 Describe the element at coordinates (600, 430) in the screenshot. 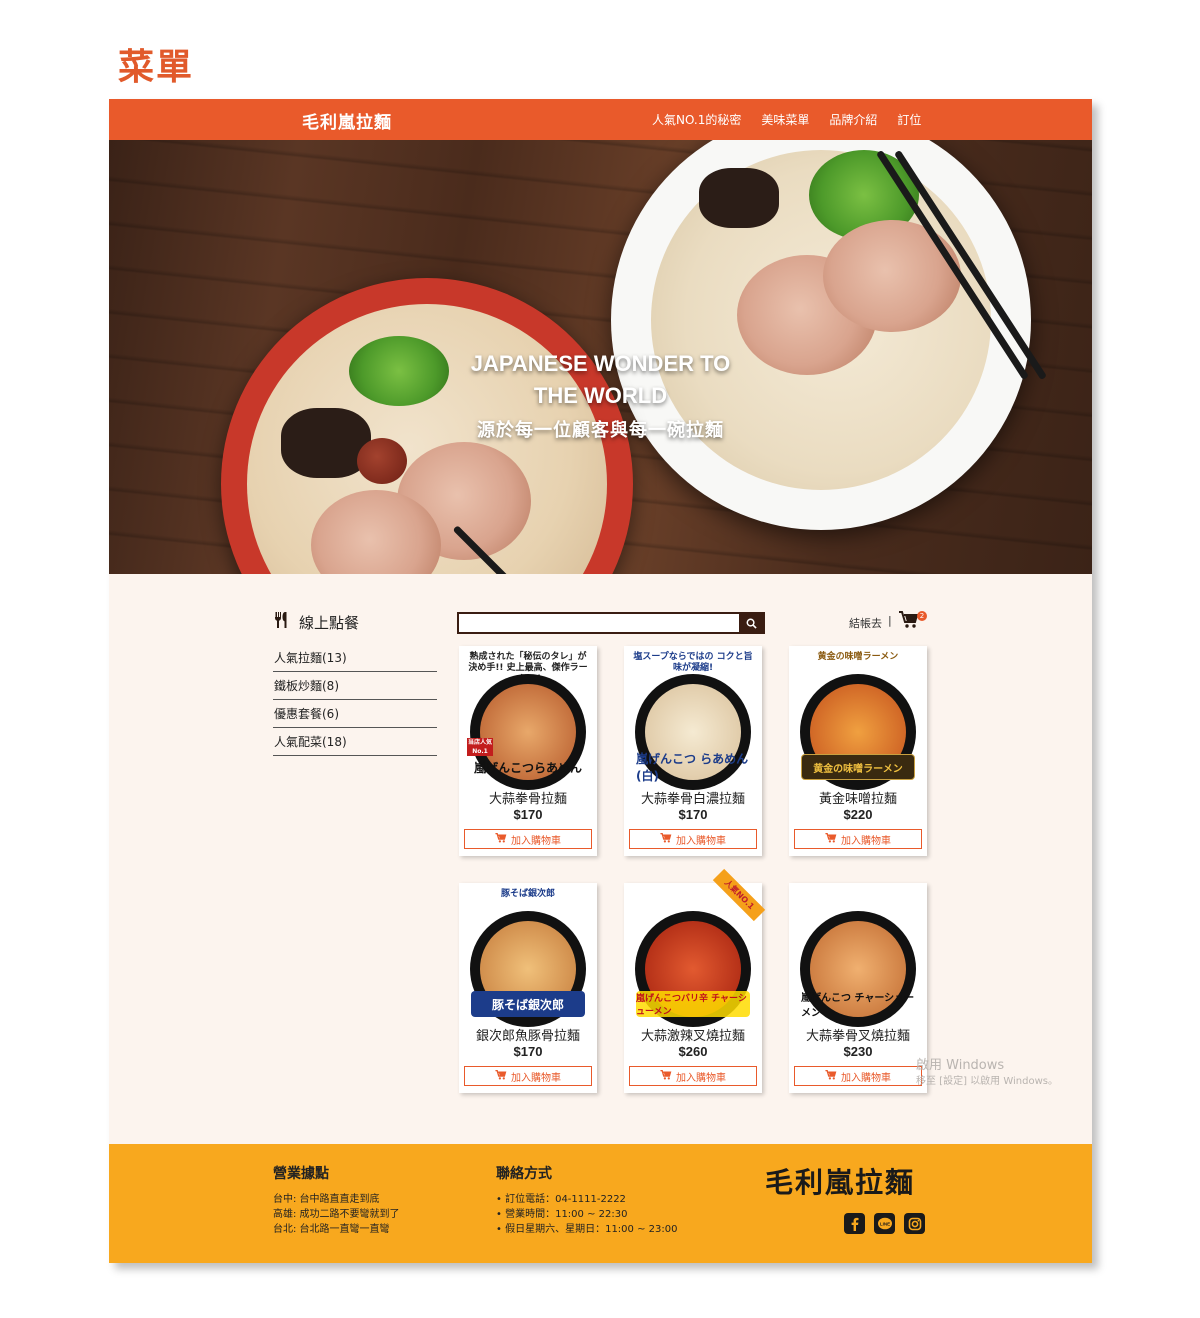

I see `hero-subtitle: 源於每一位顧客與每一碗拉麵` at that location.